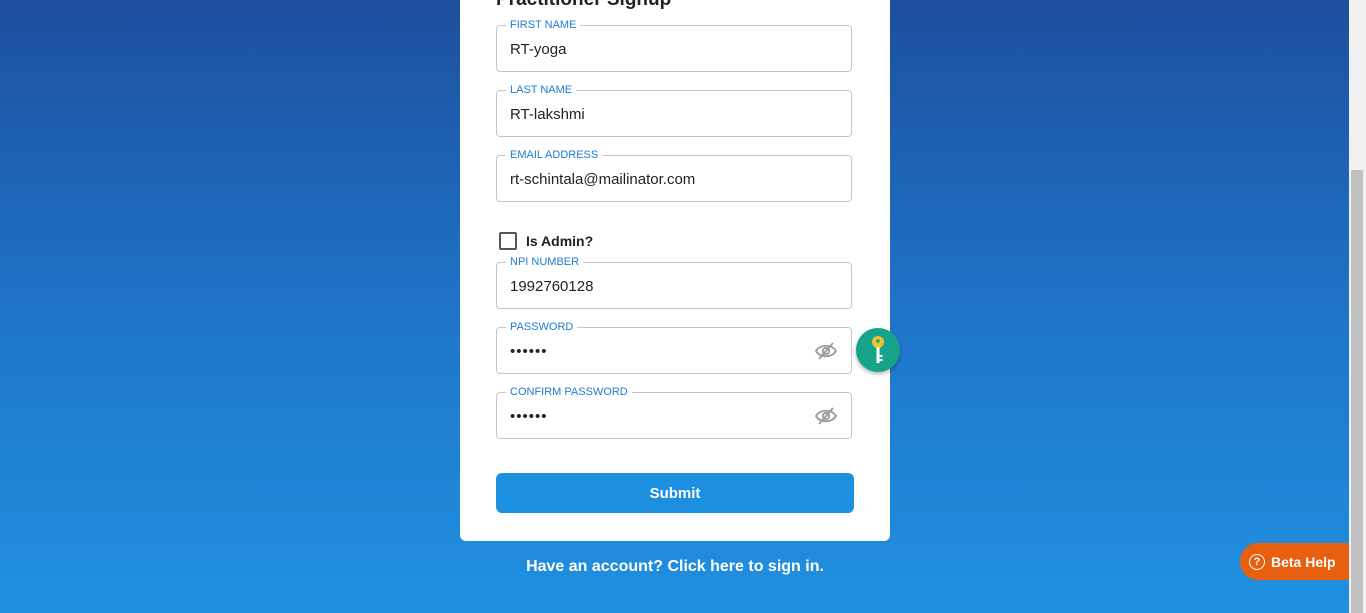  What do you see at coordinates (602, 179) in the screenshot?
I see `email-value: rt-schintala@mailinator.com` at bounding box center [602, 179].